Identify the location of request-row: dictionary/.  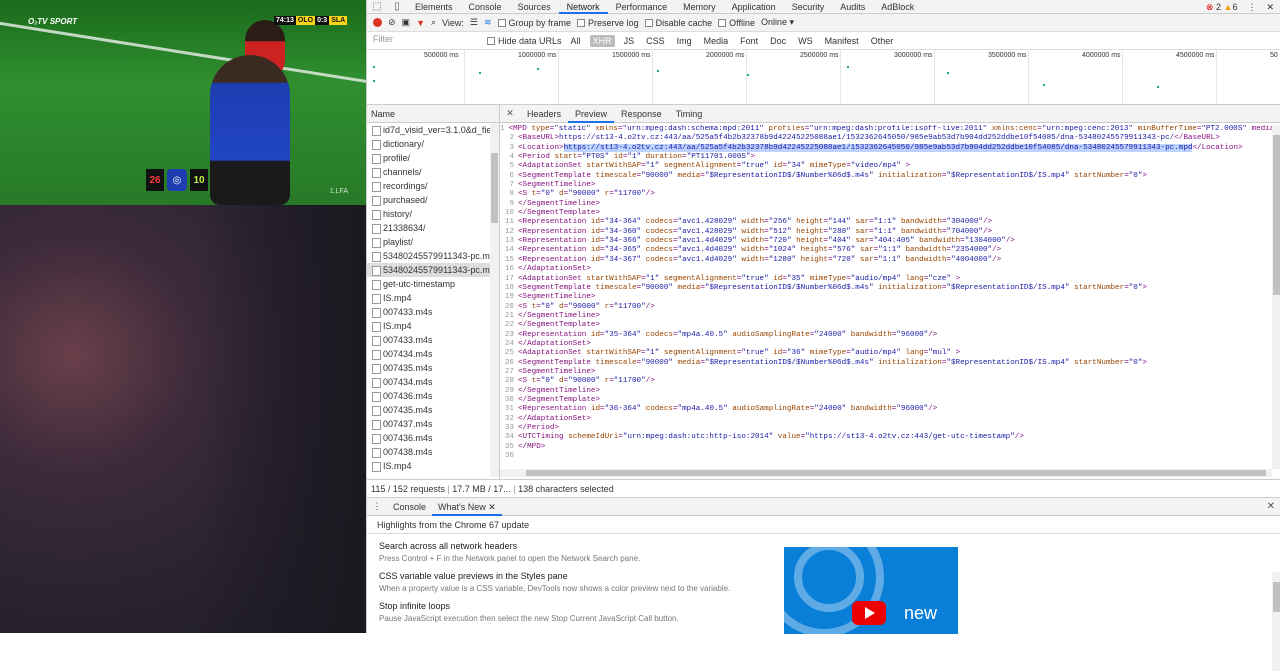
(433, 144).